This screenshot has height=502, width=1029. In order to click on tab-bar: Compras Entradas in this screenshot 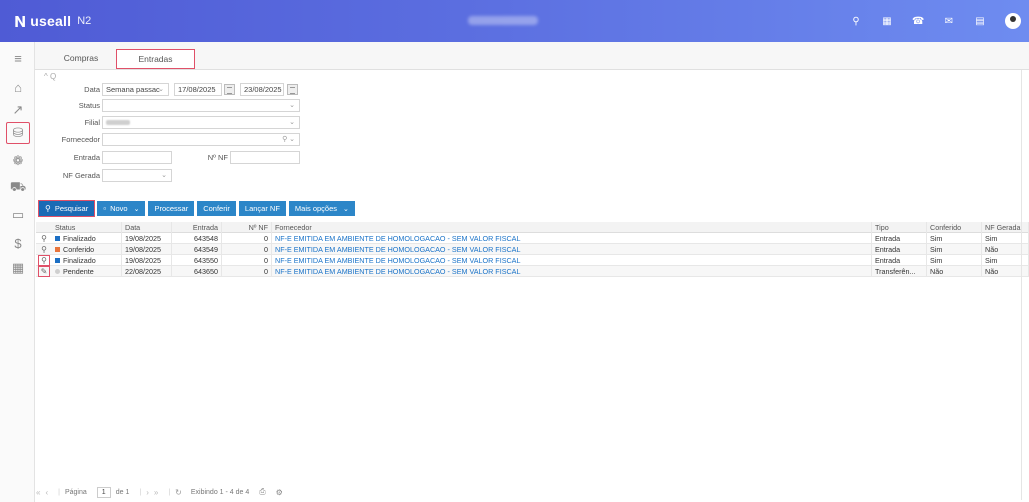, I will do `click(532, 56)`.